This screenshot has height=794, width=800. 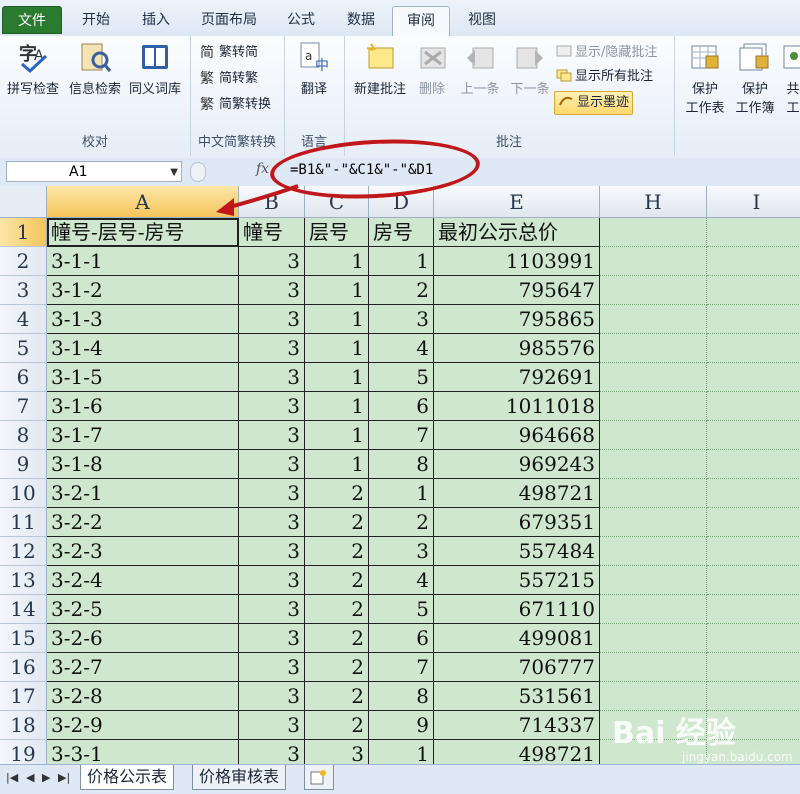 I want to click on name-box: A1 ▼, so click(x=94, y=171).